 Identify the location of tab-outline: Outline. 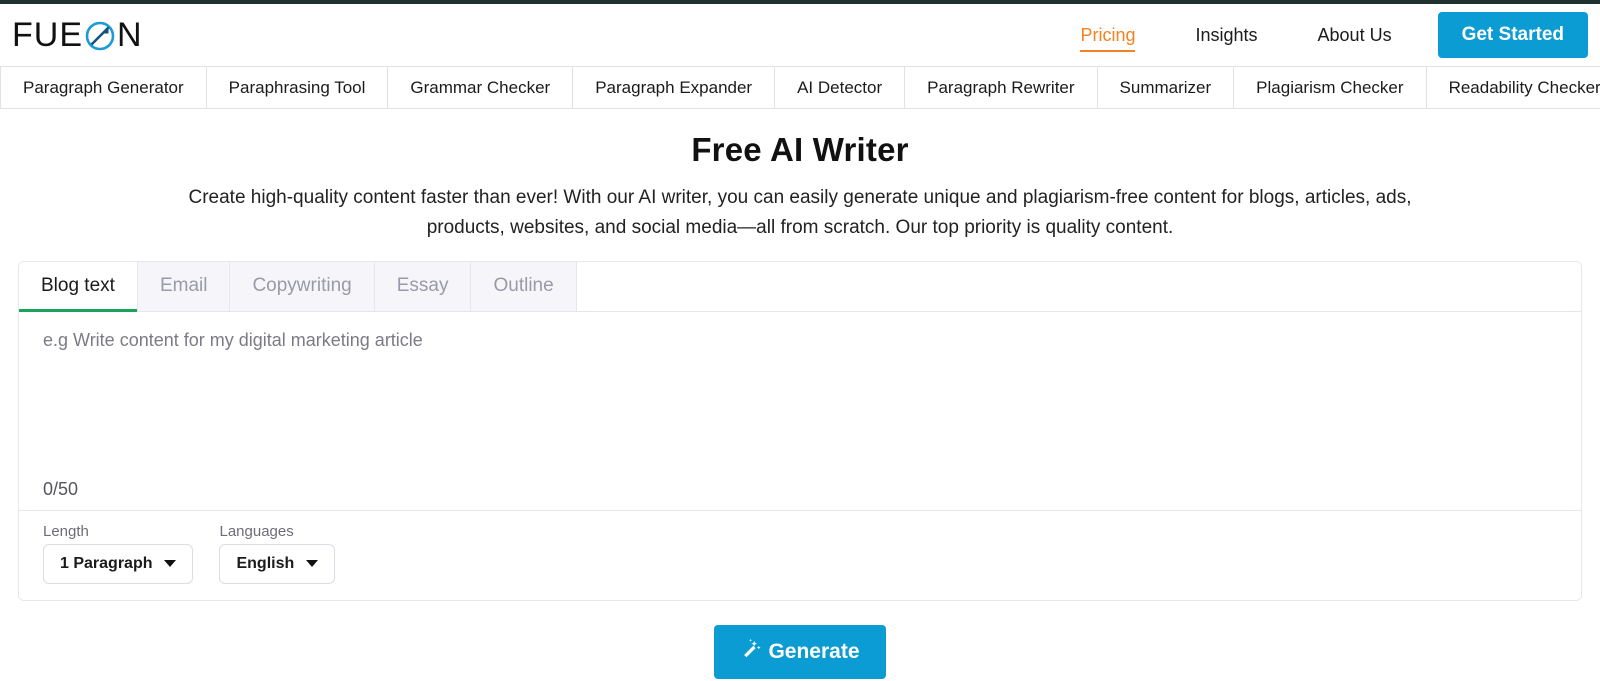
(524, 286).